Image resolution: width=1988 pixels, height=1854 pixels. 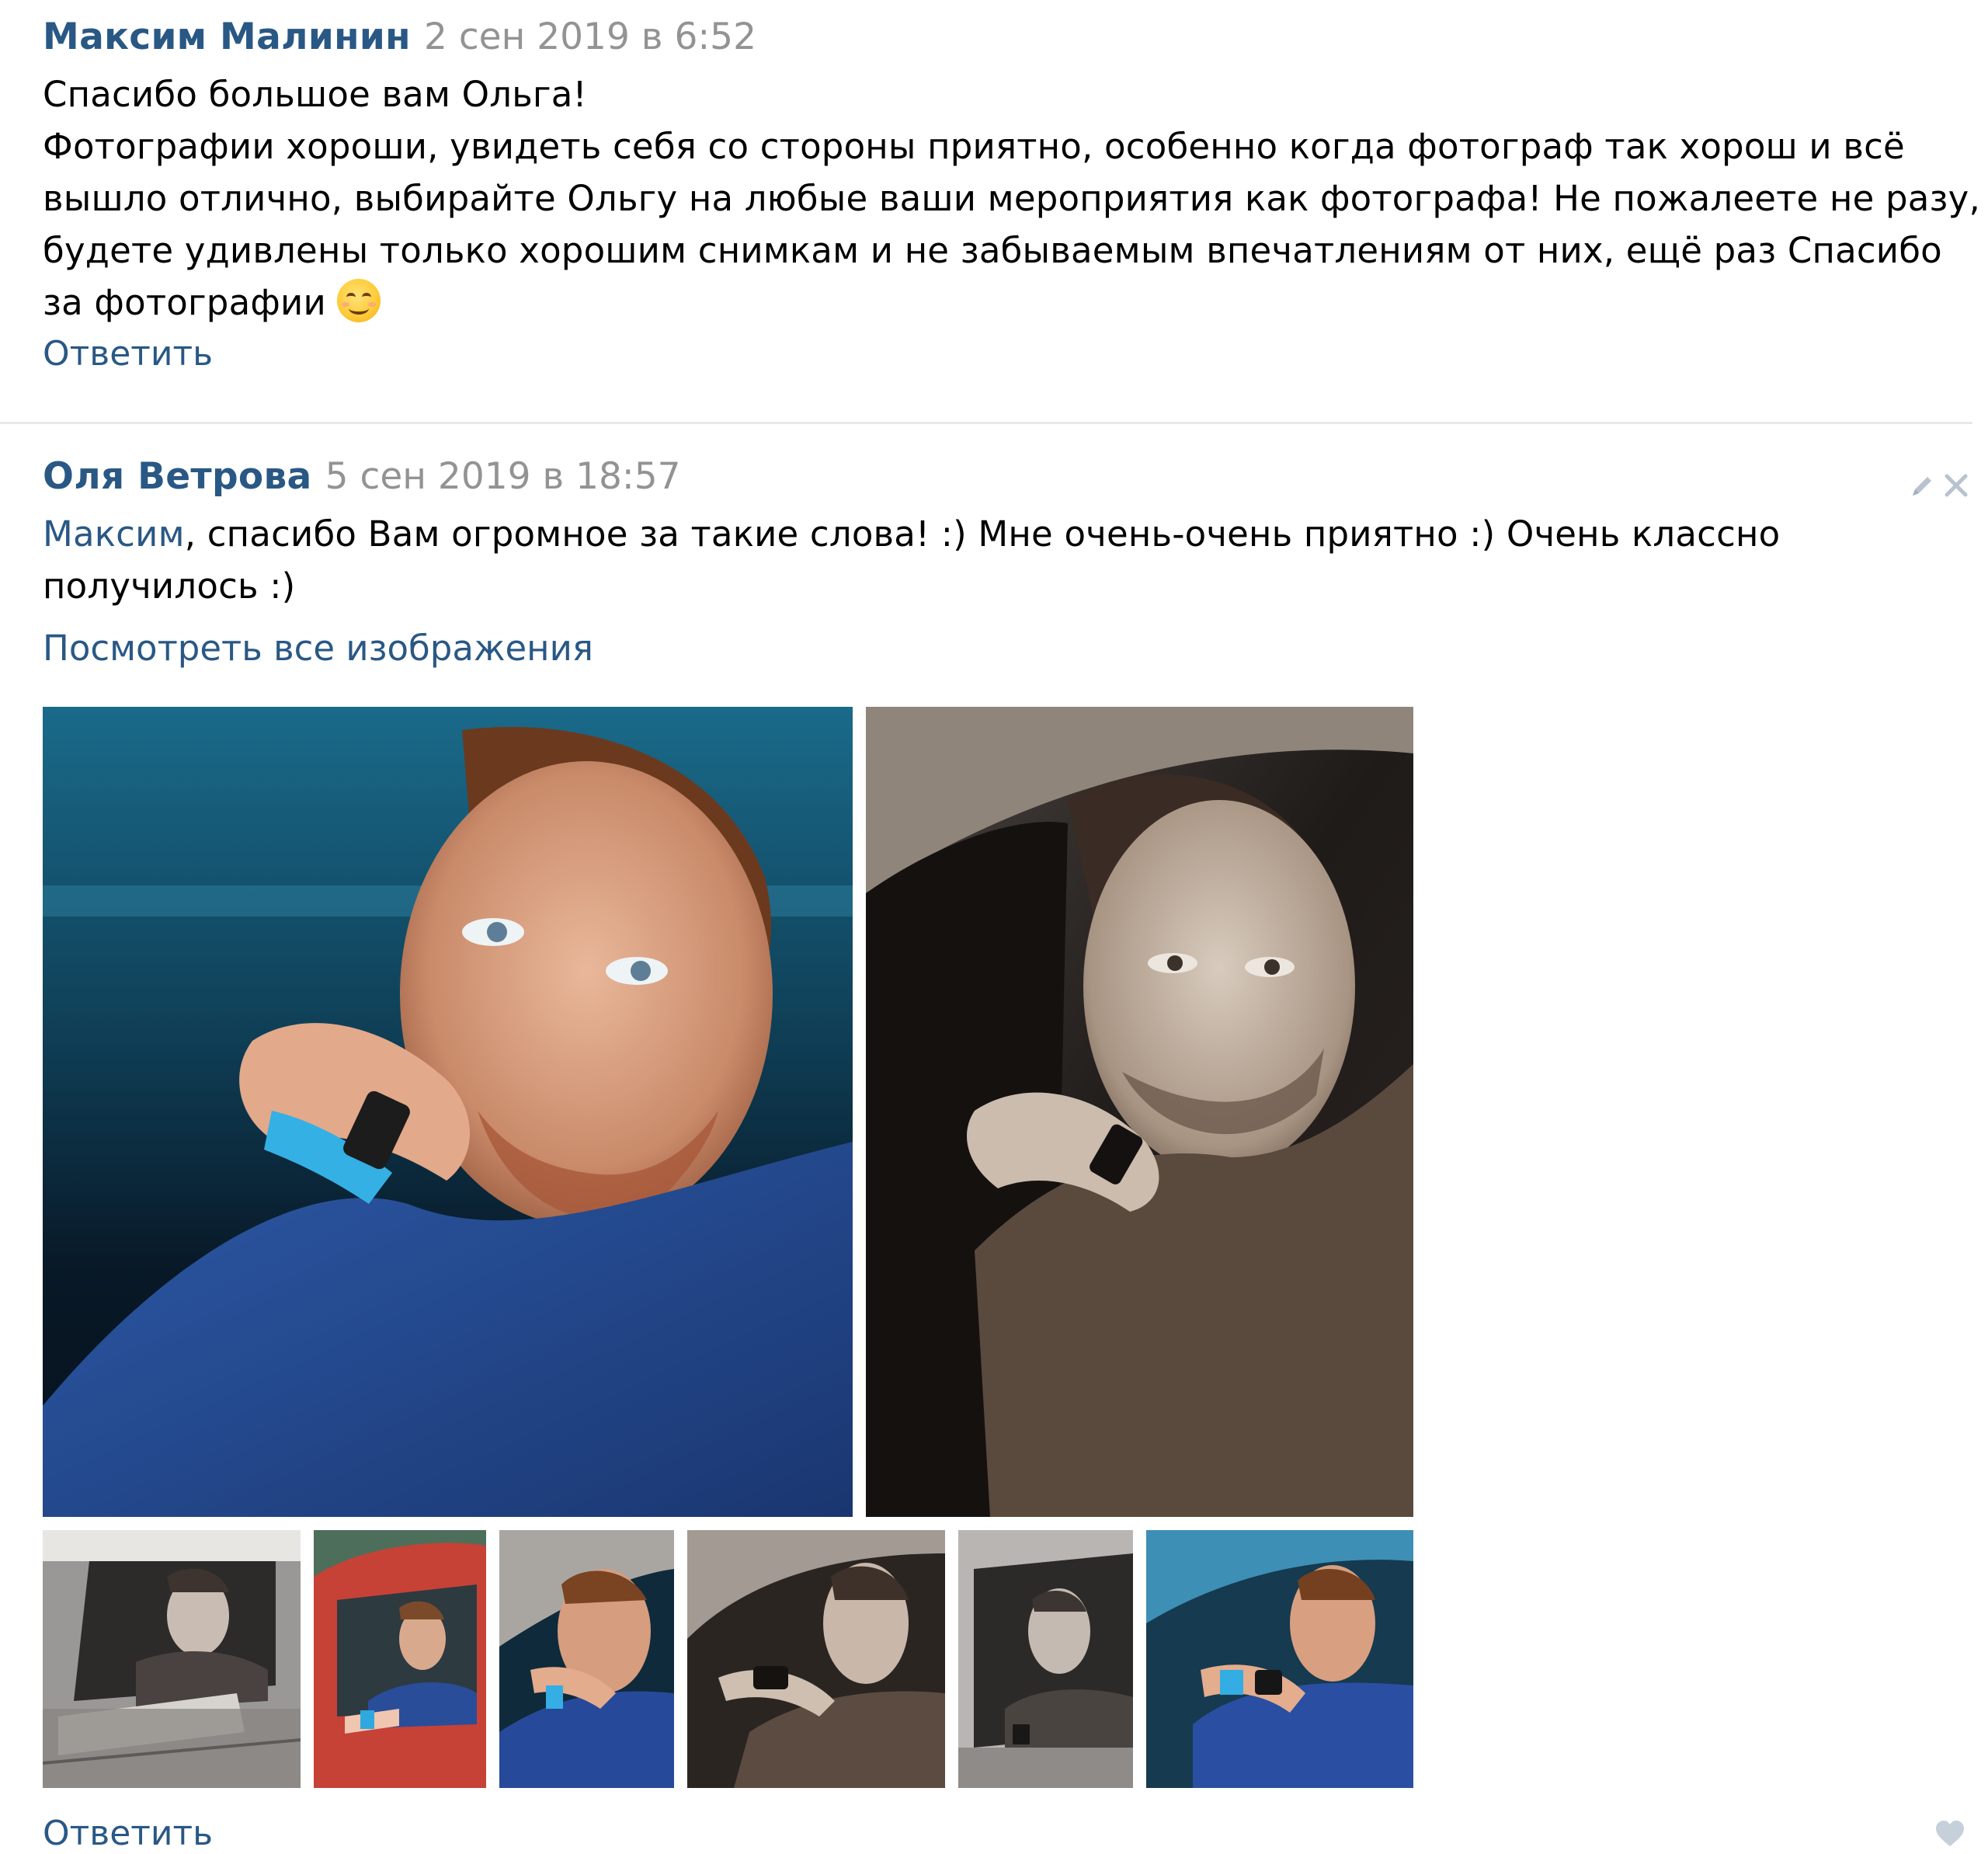 What do you see at coordinates (358, 300) in the screenshot?
I see `smiling-face-emoji-icon` at bounding box center [358, 300].